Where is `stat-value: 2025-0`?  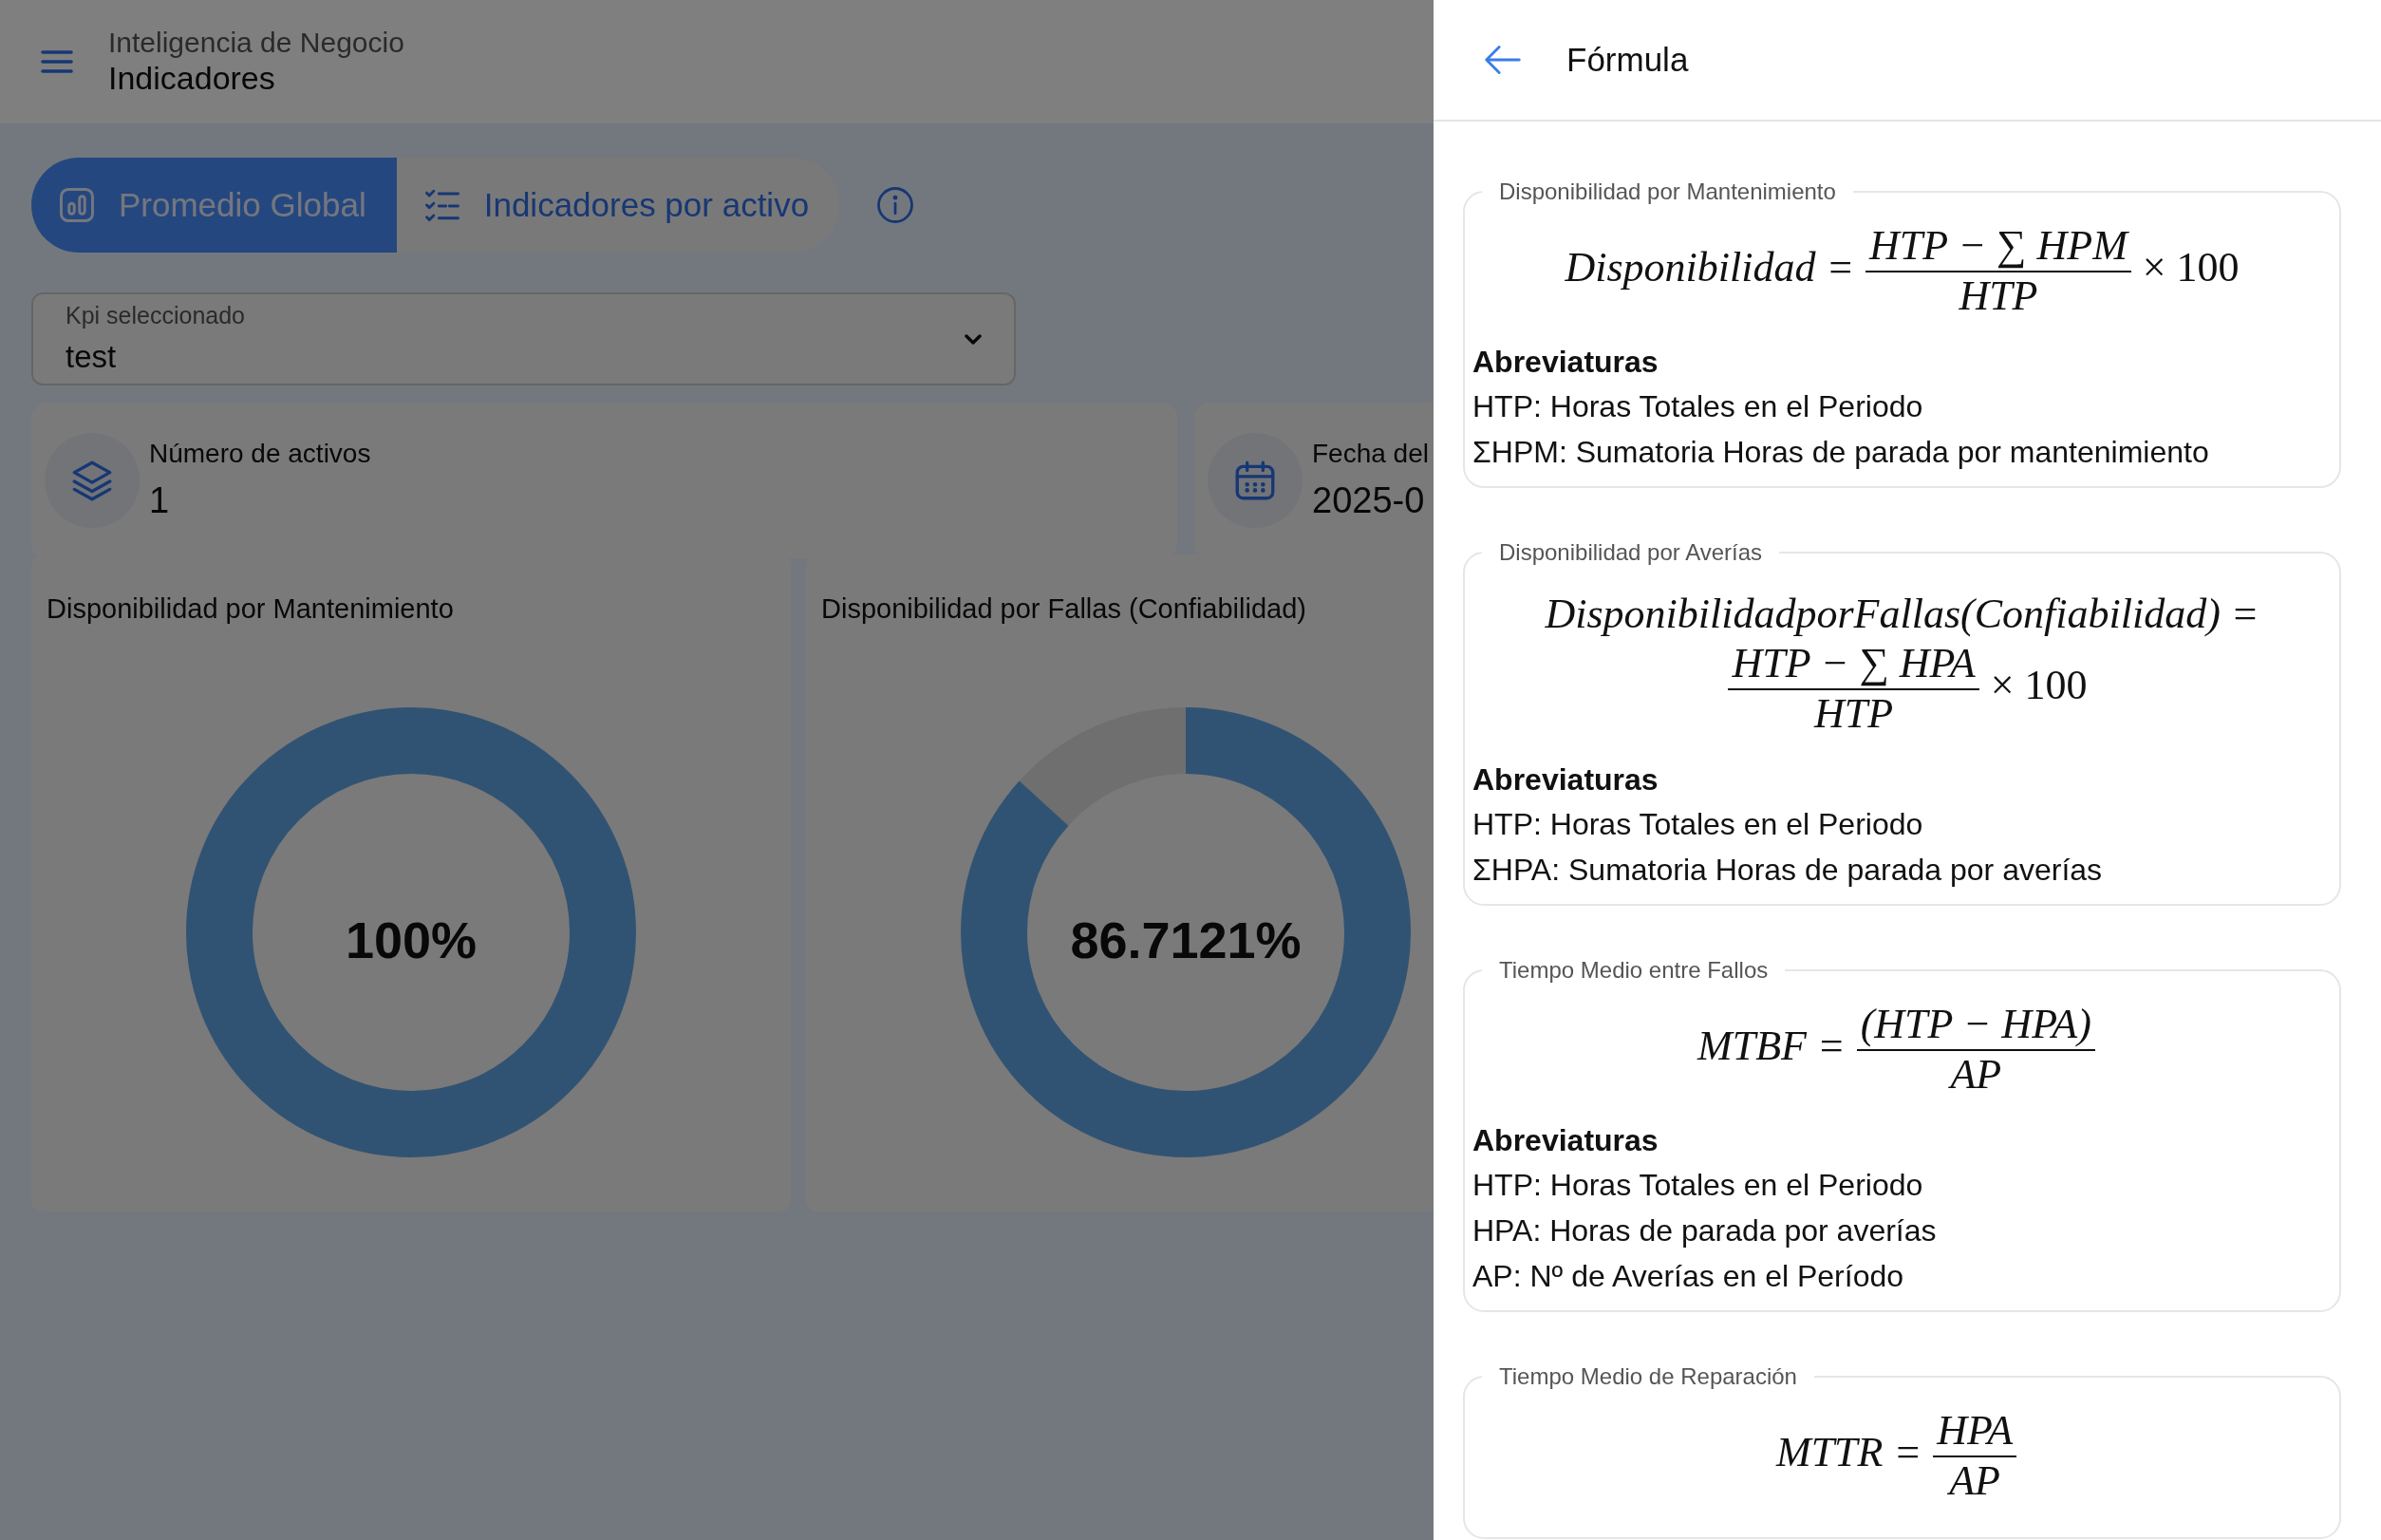 stat-value: 2025-0 is located at coordinates (1369, 501).